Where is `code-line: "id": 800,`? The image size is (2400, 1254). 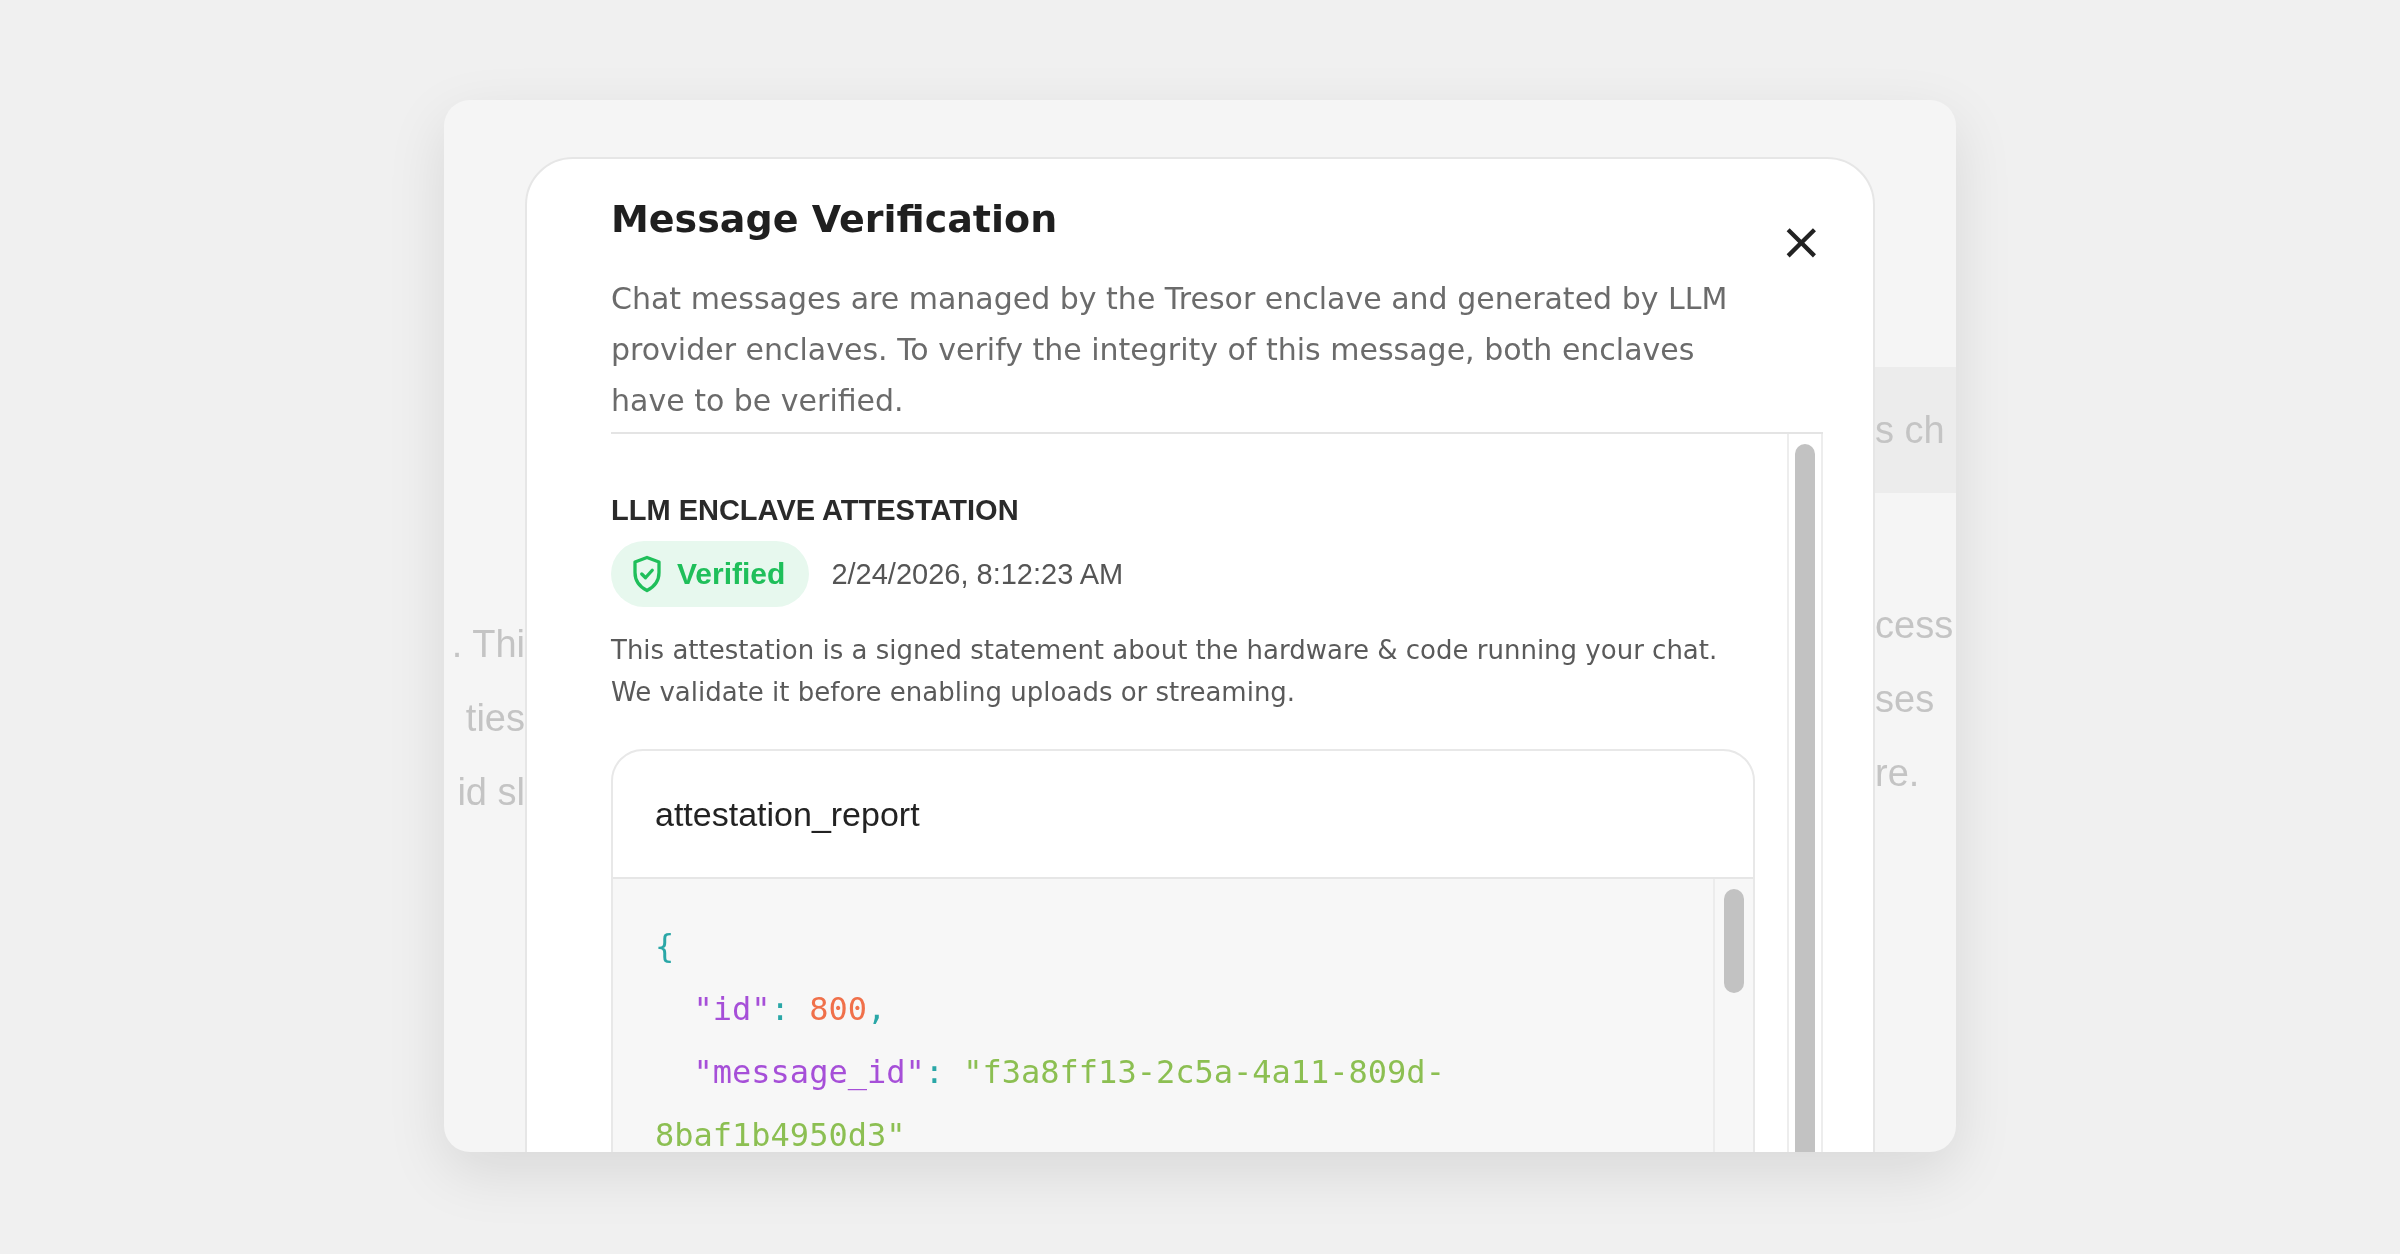
code-line: "id": 800, is located at coordinates (790, 1009).